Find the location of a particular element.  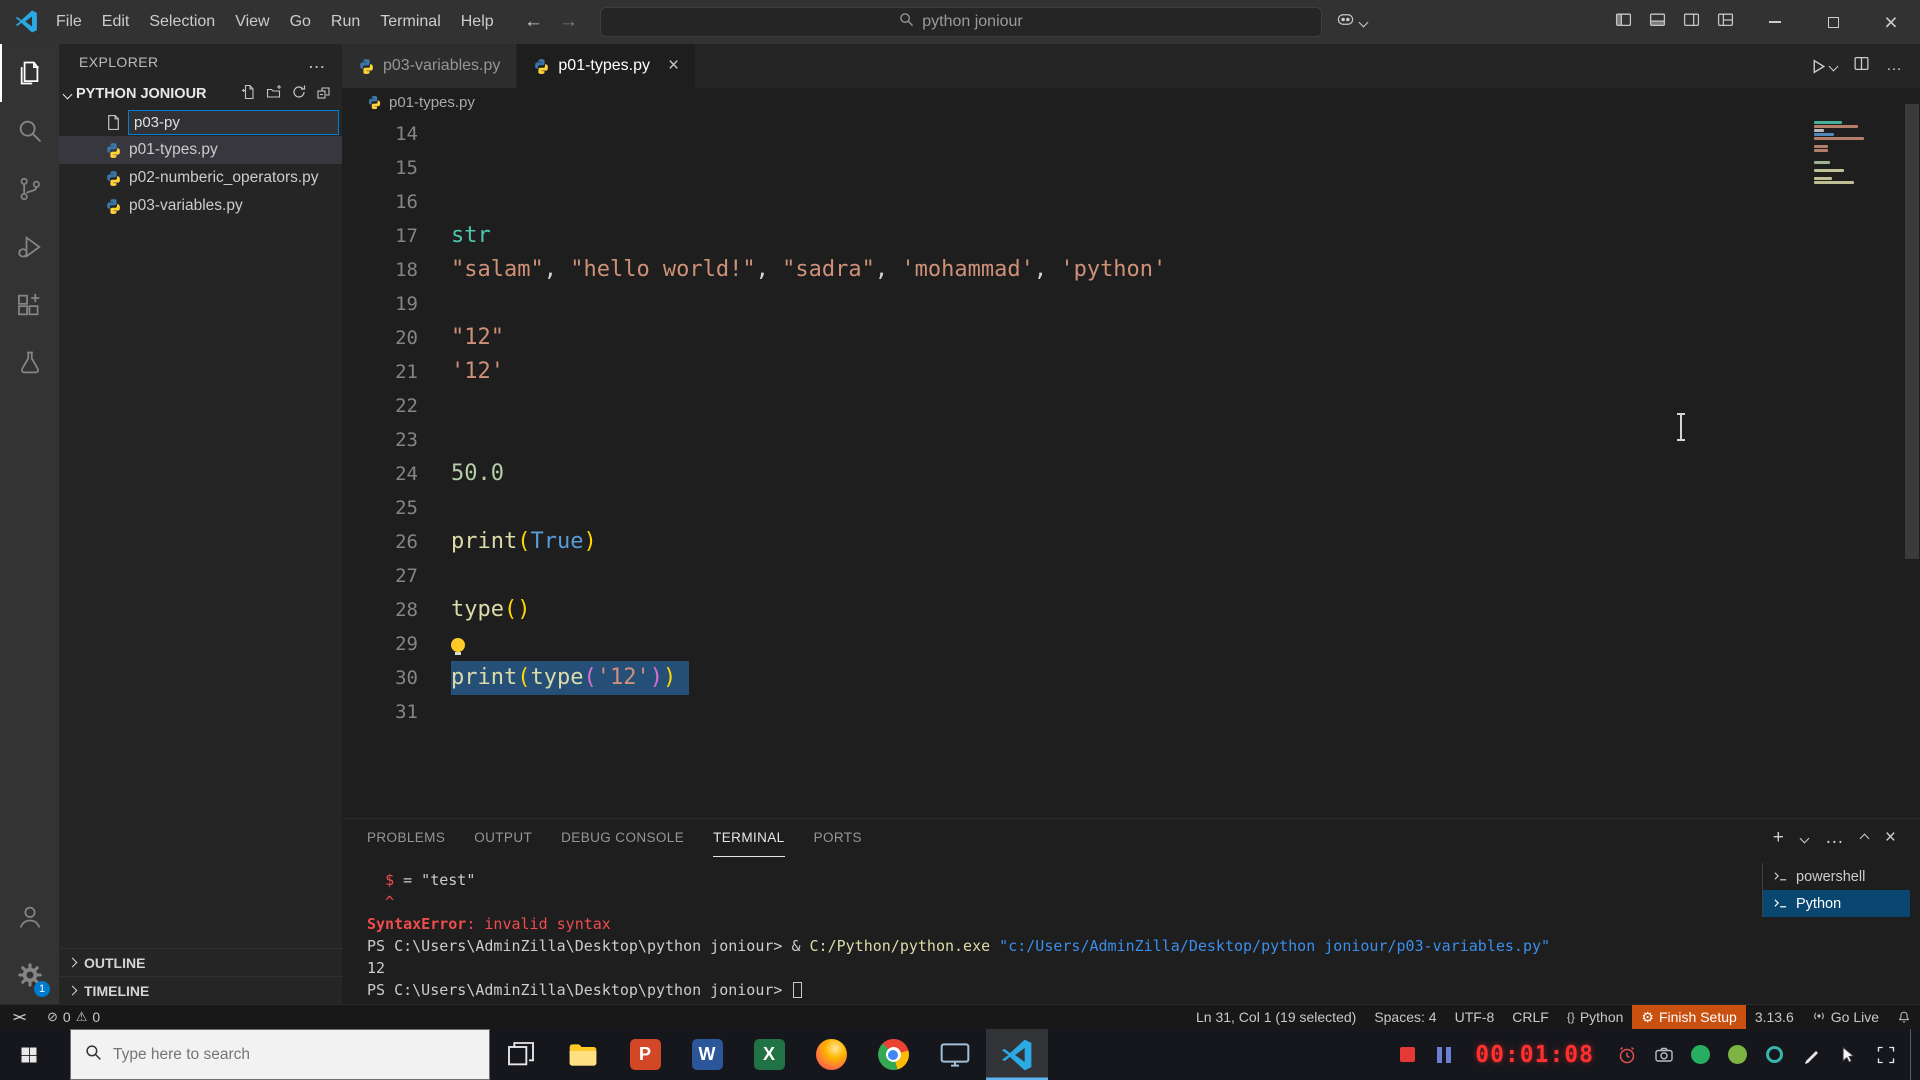

customize-layout-icon is located at coordinates (1725, 22).